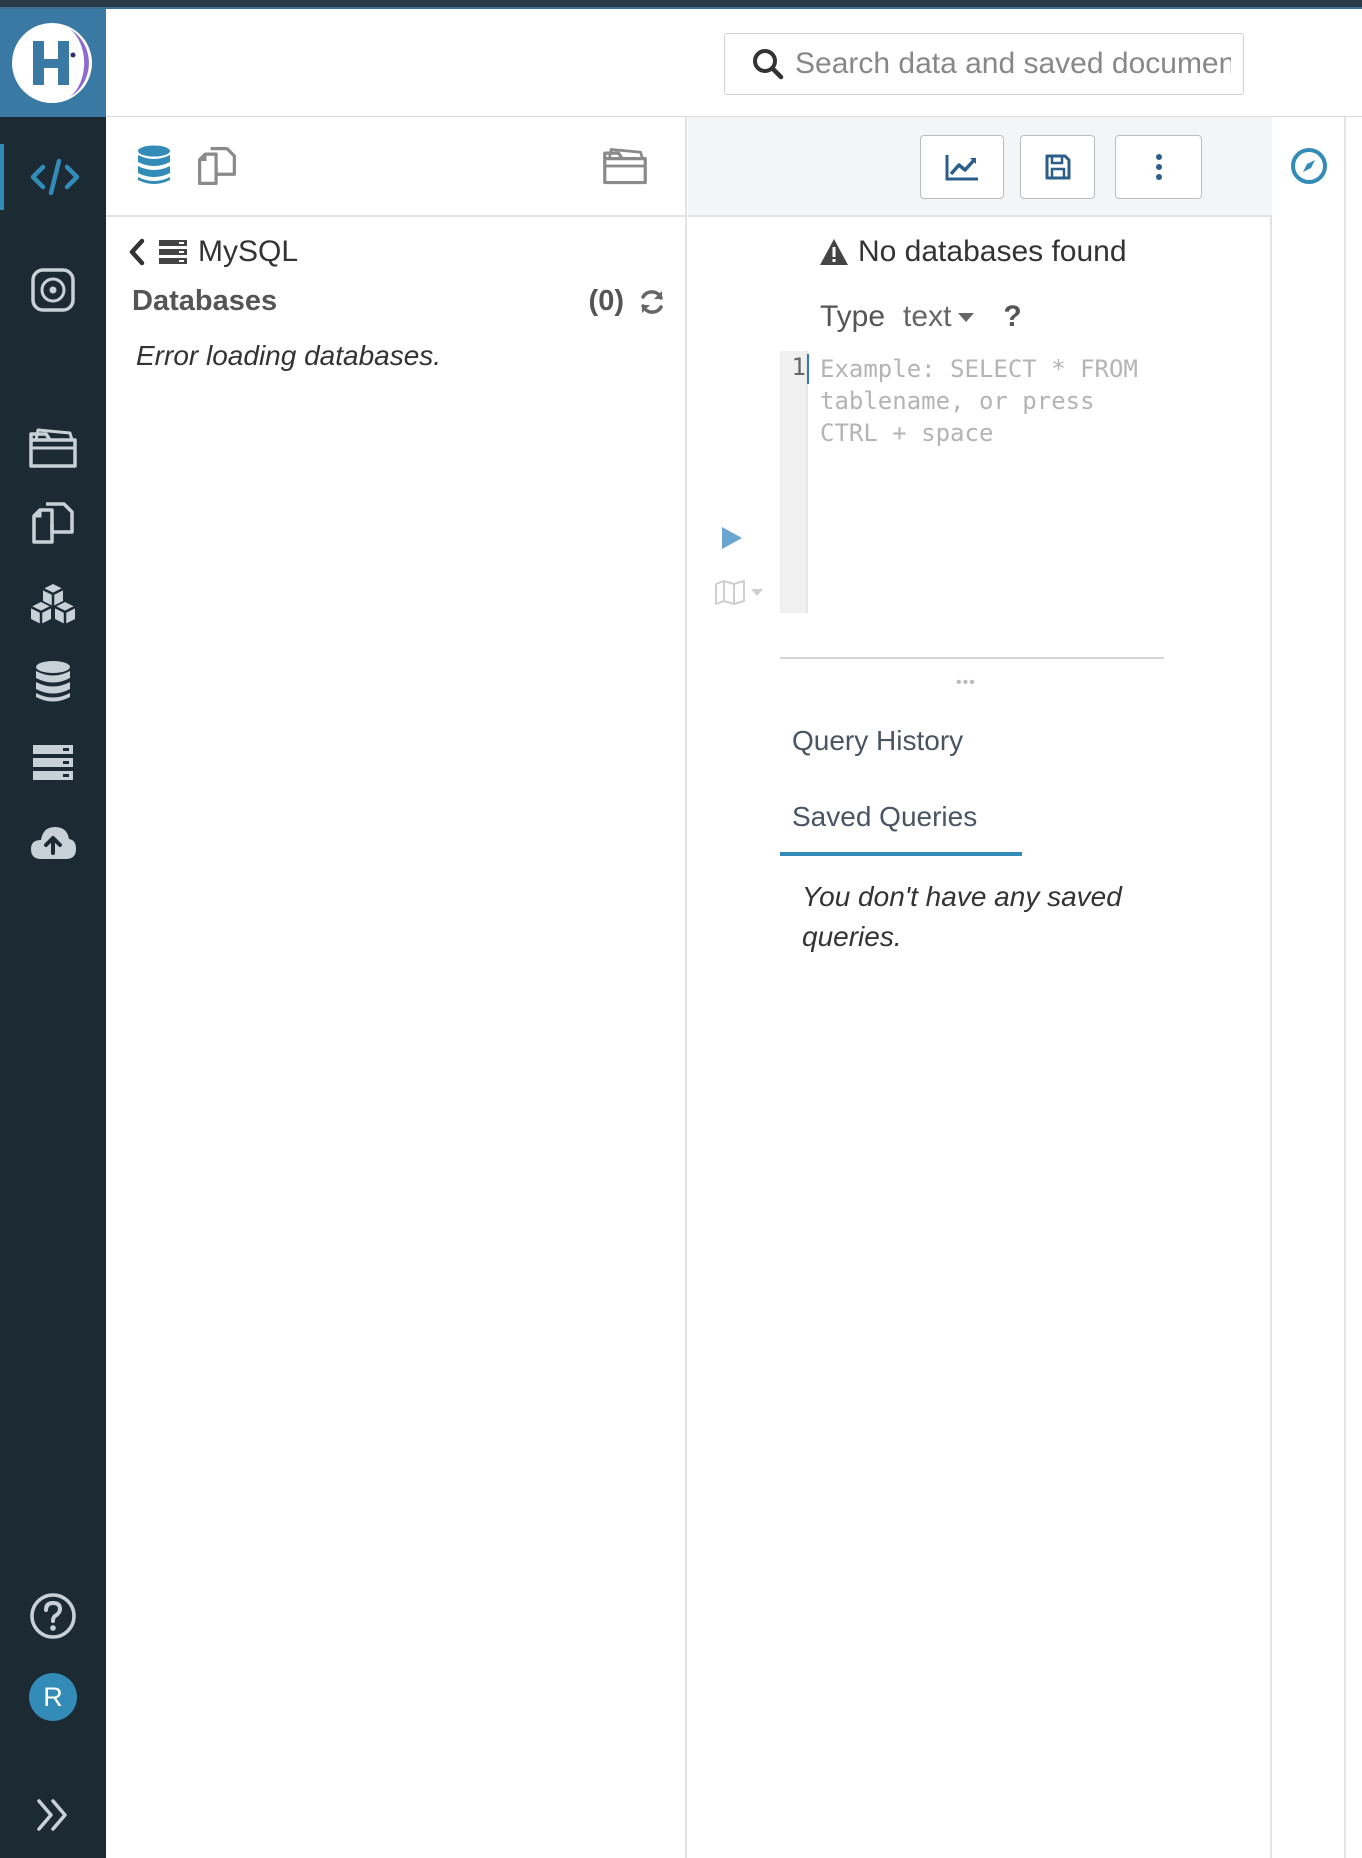 This screenshot has width=1362, height=1858. I want to click on type-row: Type text ?, so click(921, 317).